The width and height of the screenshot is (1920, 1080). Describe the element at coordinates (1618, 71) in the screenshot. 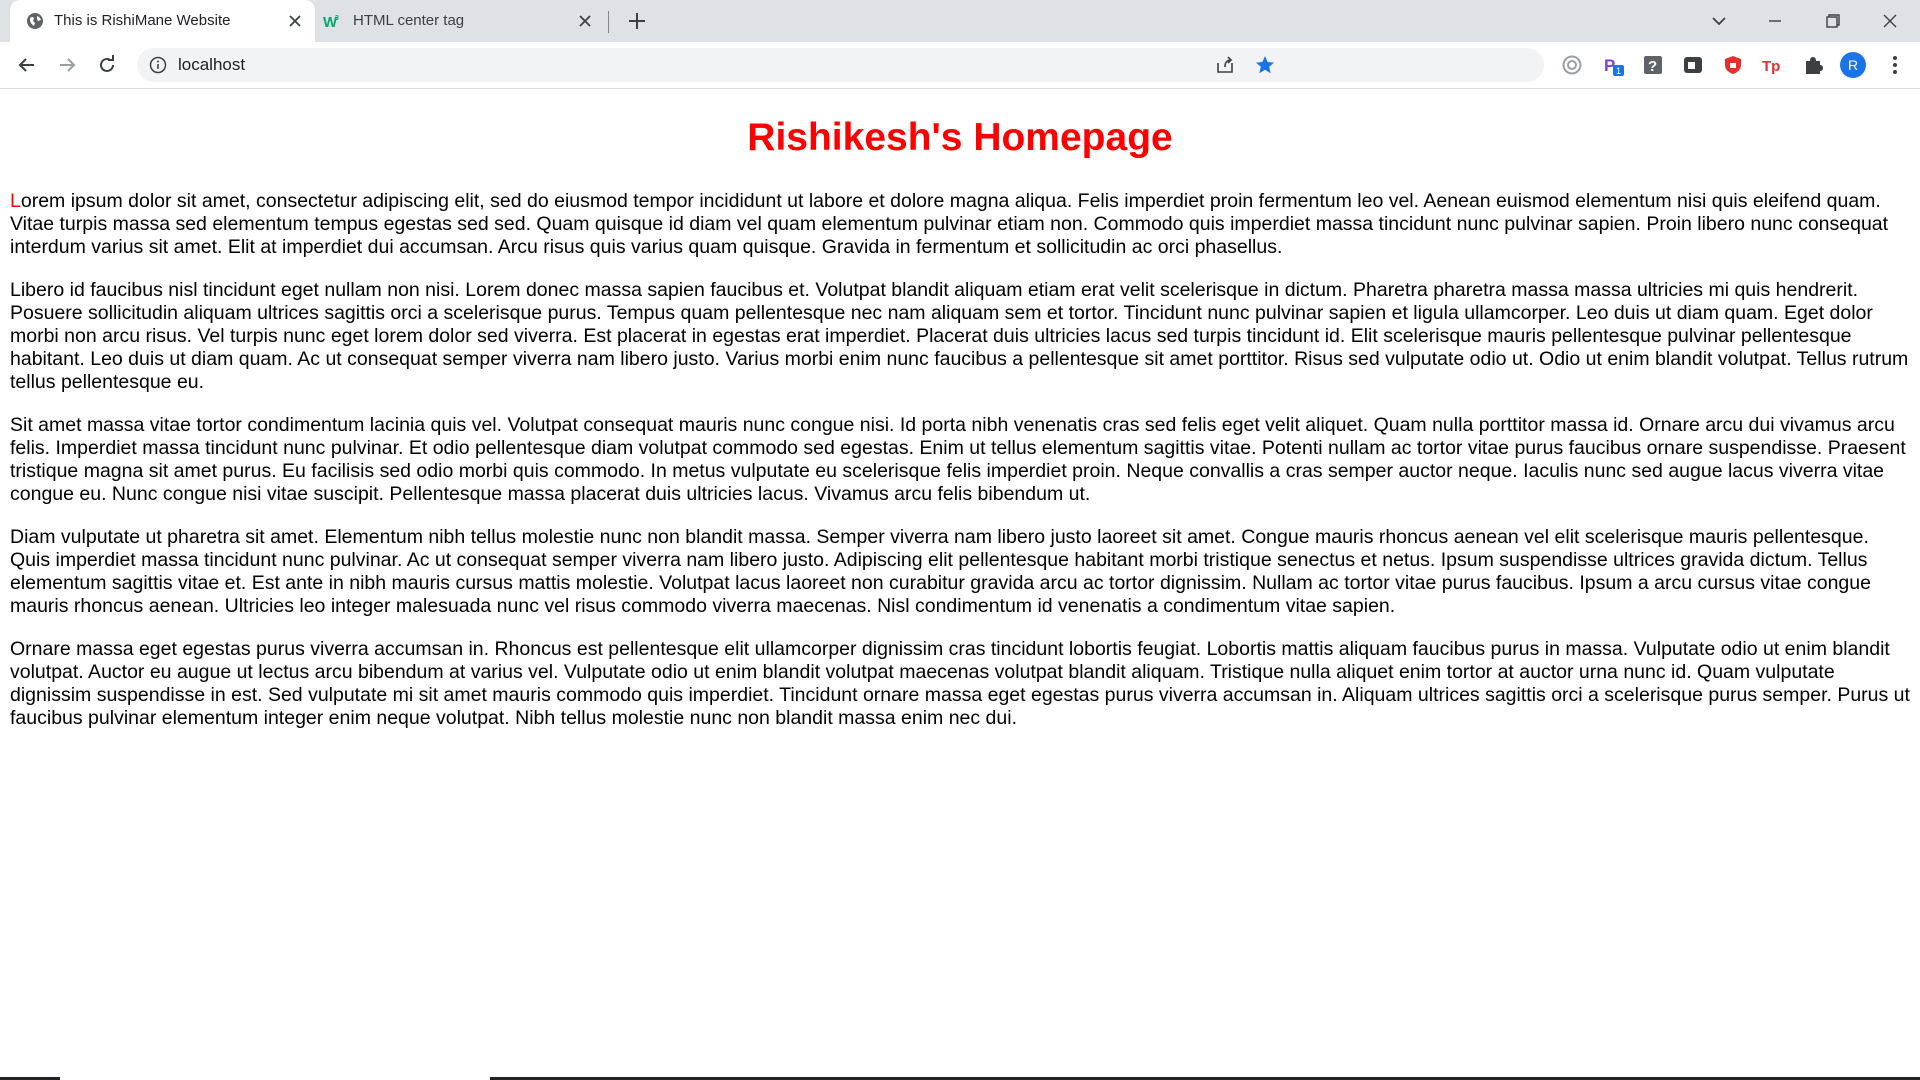

I see `svg-text: 1` at that location.